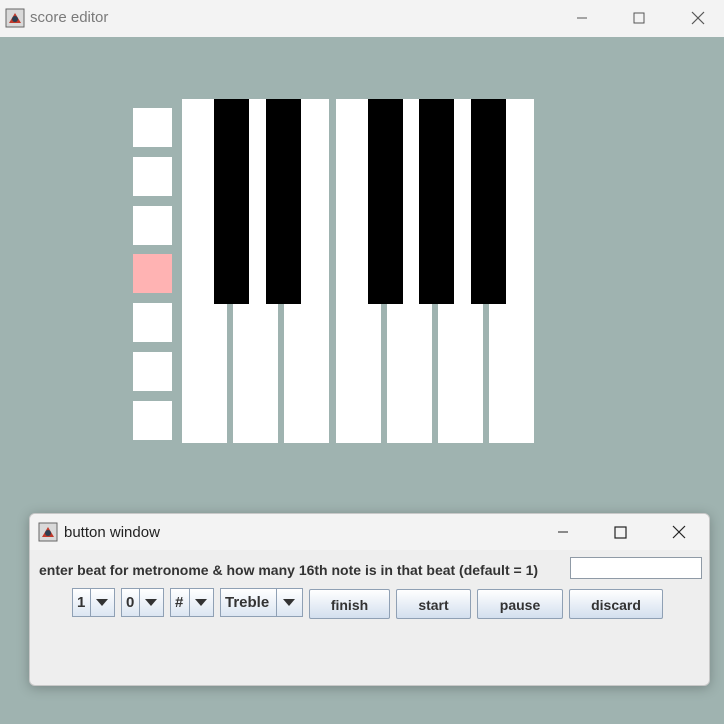  I want to click on start-button: start, so click(433, 604).